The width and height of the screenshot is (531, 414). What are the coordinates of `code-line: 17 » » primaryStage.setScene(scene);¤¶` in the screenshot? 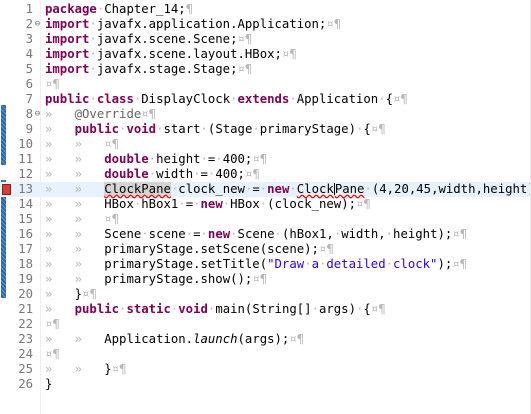 It's located at (265, 249).